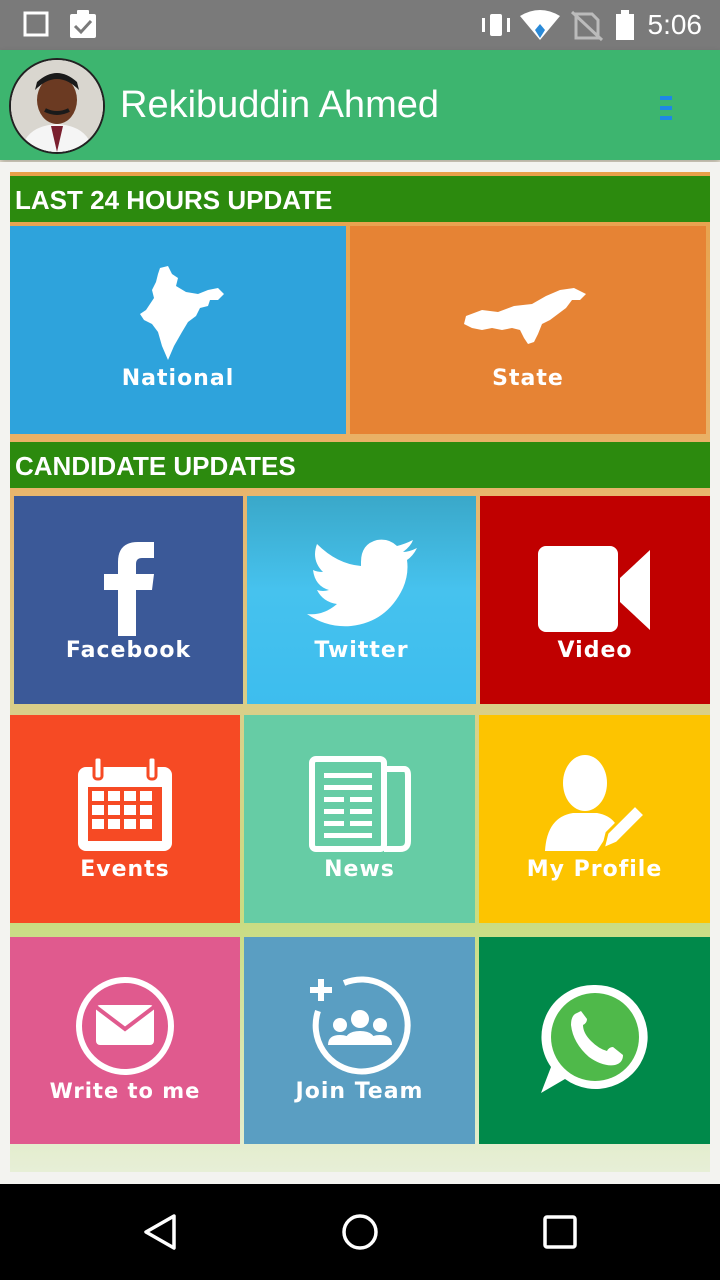 This screenshot has width=720, height=1280. I want to click on status-time: 5:06, so click(675, 24).